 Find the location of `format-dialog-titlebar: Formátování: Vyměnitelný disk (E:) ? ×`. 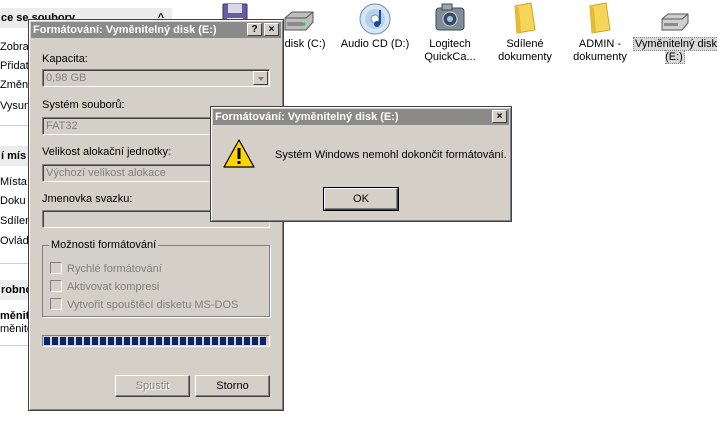

format-dialog-titlebar: Formátování: Vyměnitelný disk (E:) ? × is located at coordinates (156, 30).